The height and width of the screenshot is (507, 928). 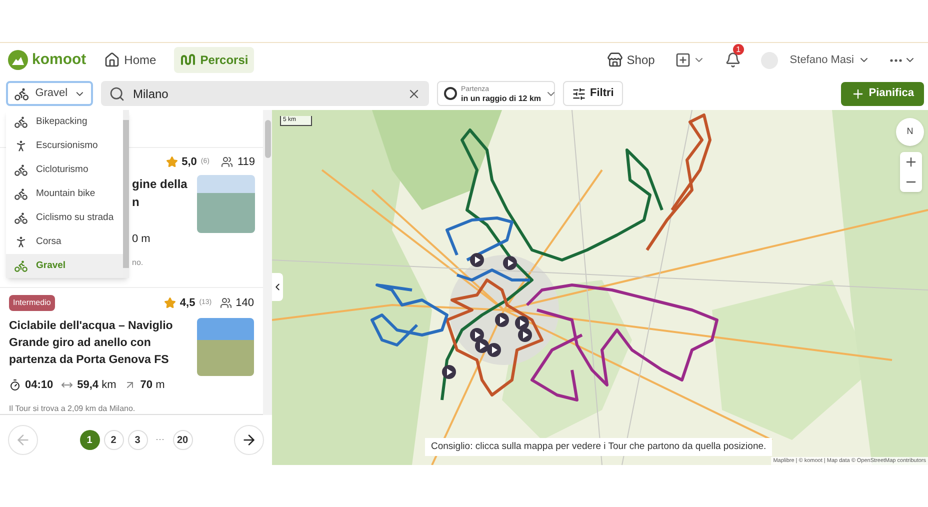 What do you see at coordinates (72, 409) in the screenshot?
I see `distance-note: Il Tour si trova a 2,09 km da Milano.` at bounding box center [72, 409].